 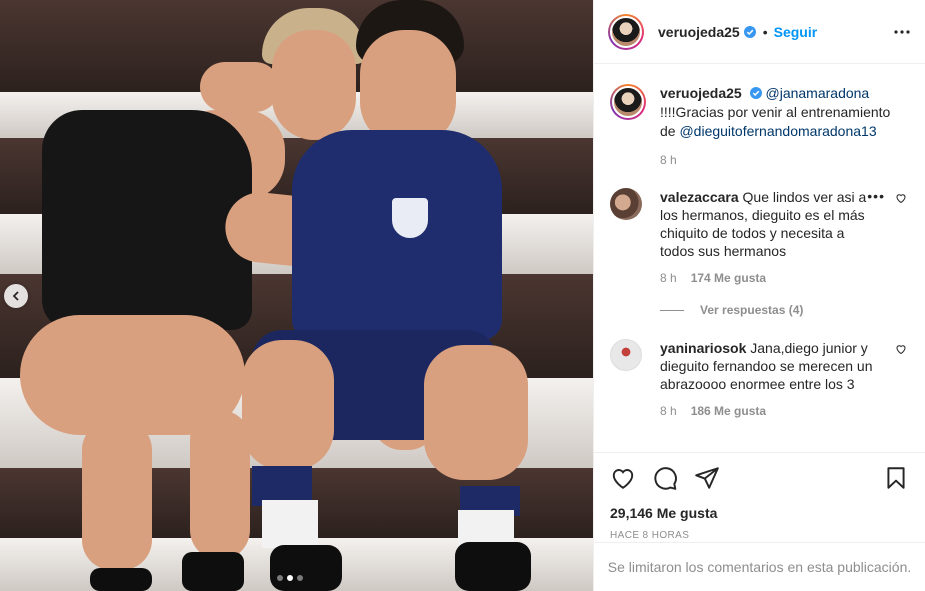 I want to click on comment-likes: 186 Me gusta, so click(x=728, y=411).